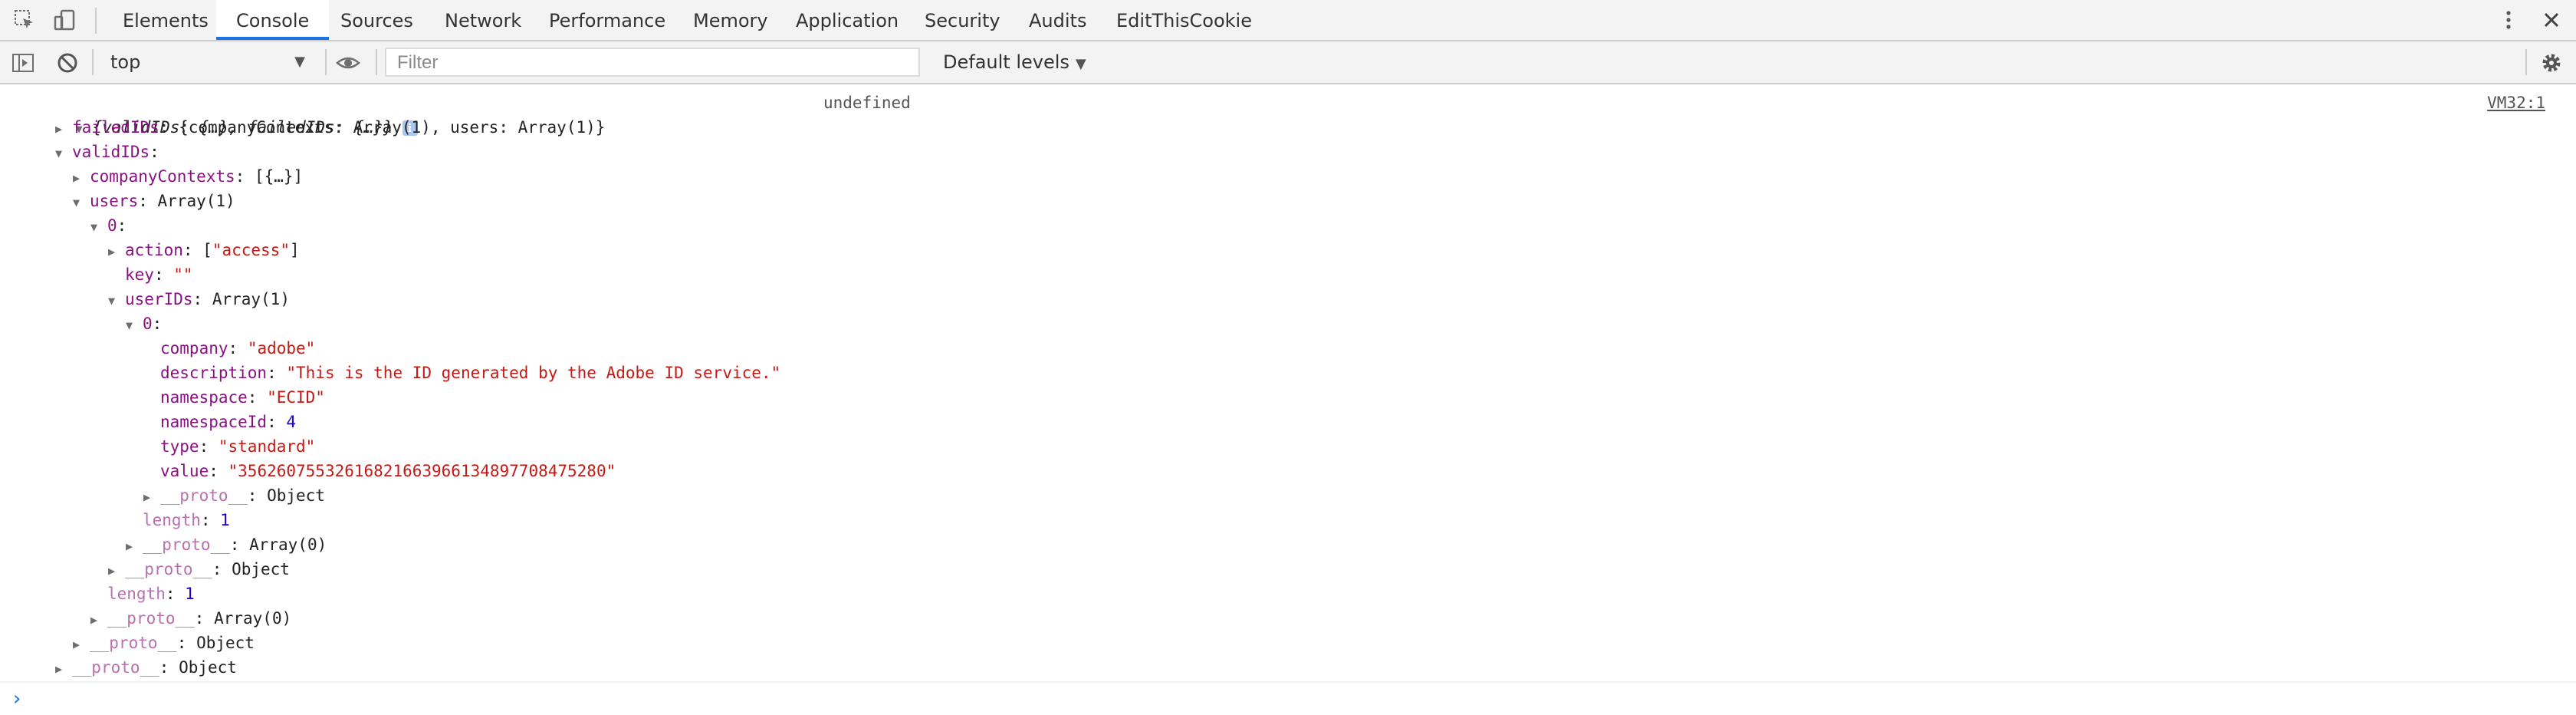 The height and width of the screenshot is (715, 2576). What do you see at coordinates (172, 520) in the screenshot?
I see `property-key: length` at bounding box center [172, 520].